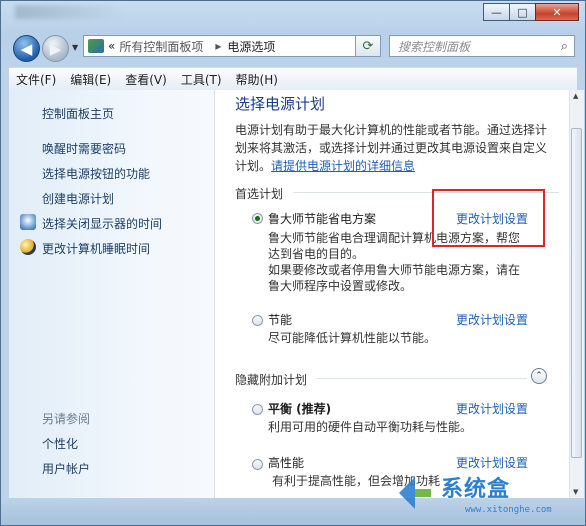 Image resolution: width=586 pixels, height=526 pixels. I want to click on intro-line: 电源计划有助于最大化计算机的性能或者节能。通过选择计, so click(391, 130).